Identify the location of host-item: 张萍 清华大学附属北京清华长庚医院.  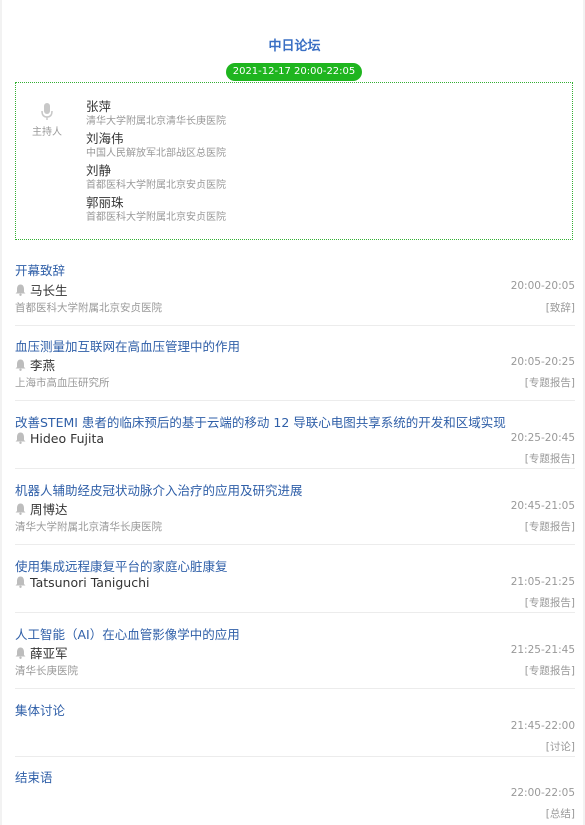
(156, 115).